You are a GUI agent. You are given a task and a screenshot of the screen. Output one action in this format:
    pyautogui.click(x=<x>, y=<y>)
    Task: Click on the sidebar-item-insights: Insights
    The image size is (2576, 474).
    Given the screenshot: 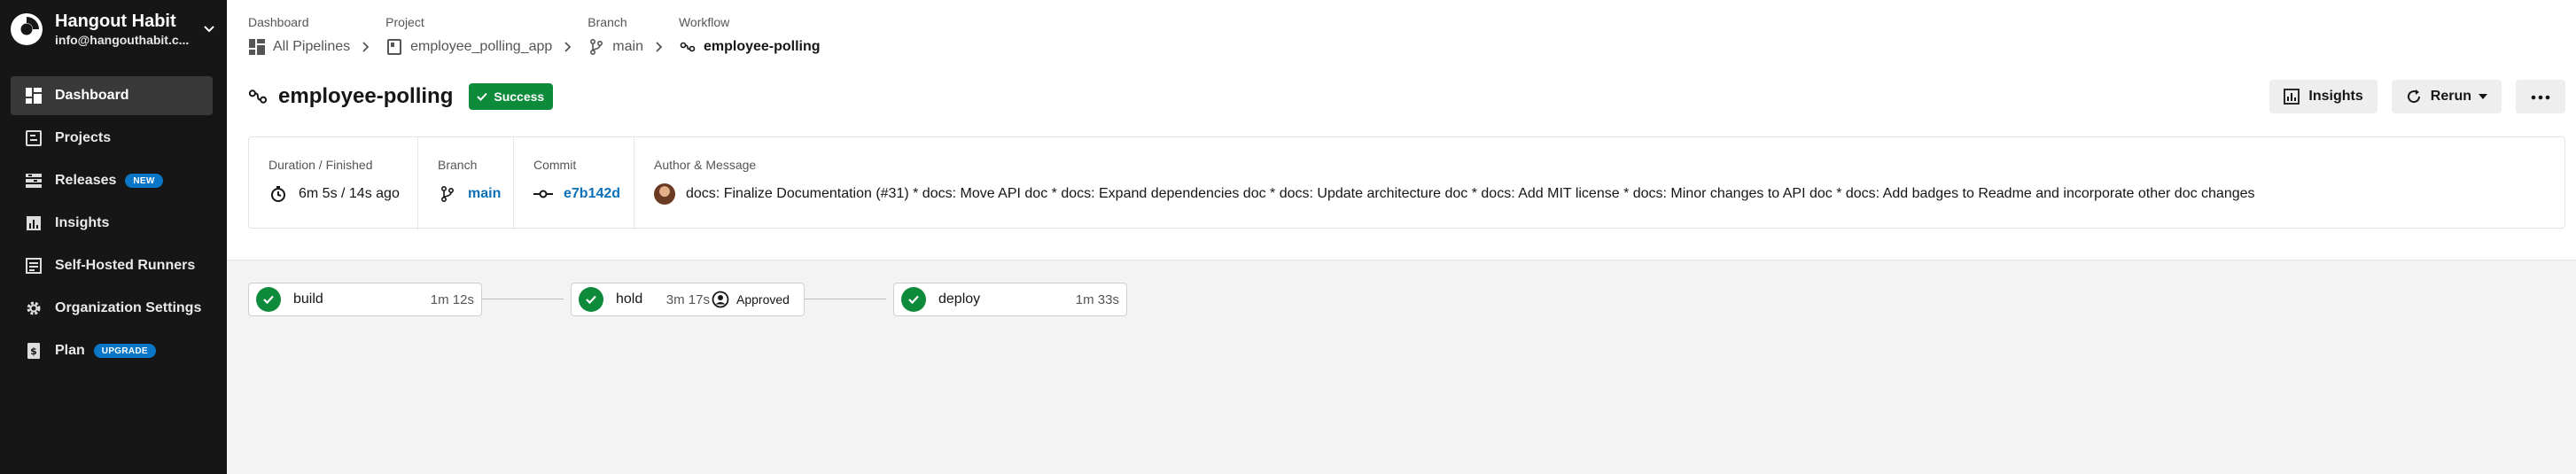 What is the action you would take?
    pyautogui.click(x=112, y=224)
    